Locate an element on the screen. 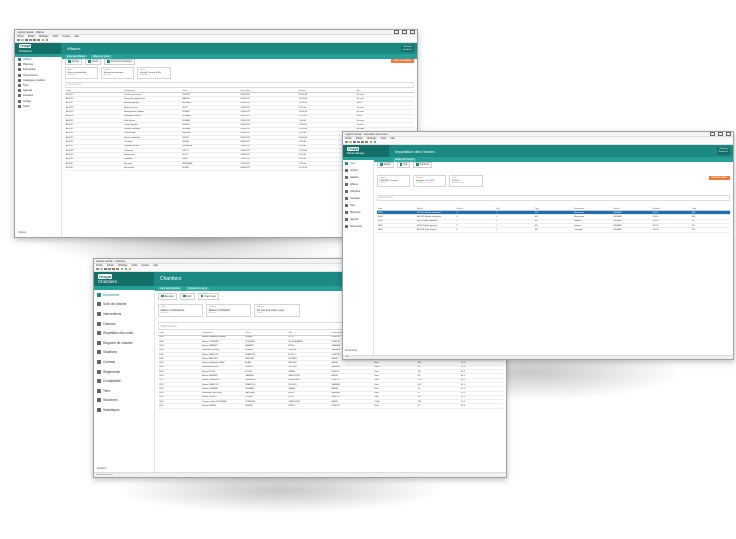 Image resolution: width=736 pixels, height=539 pixels. sidebar-item: Interventions is located at coordinates (124, 314).